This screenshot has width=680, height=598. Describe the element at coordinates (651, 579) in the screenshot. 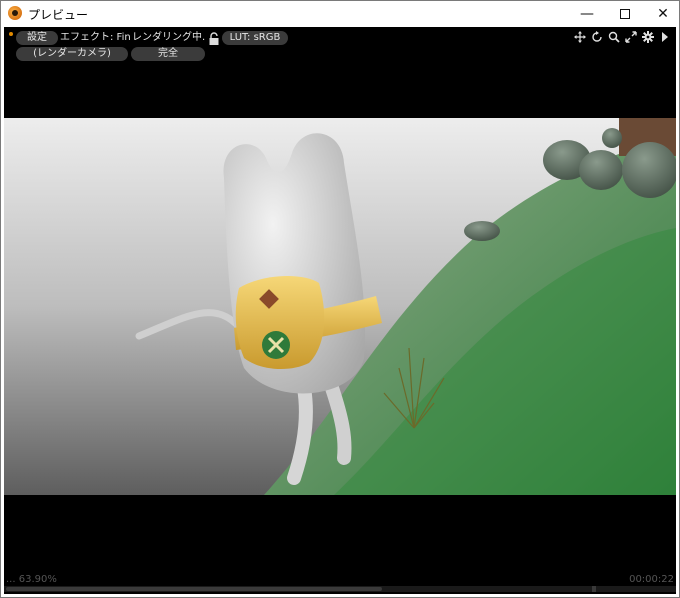

I see `render-time: 00:00:22` at that location.